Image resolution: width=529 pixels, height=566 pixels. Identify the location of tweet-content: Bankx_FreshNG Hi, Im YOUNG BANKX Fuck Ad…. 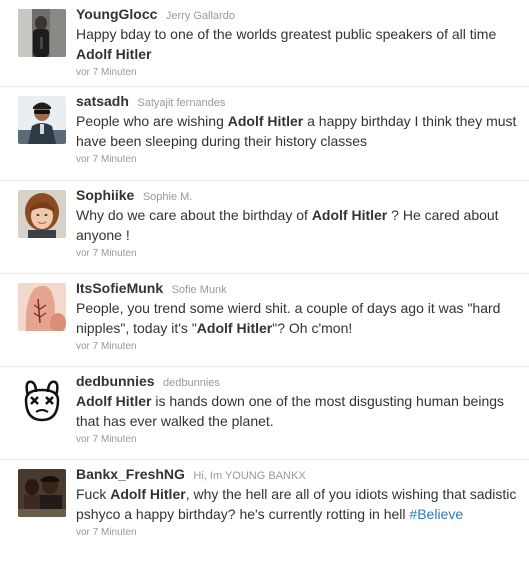
(298, 502).